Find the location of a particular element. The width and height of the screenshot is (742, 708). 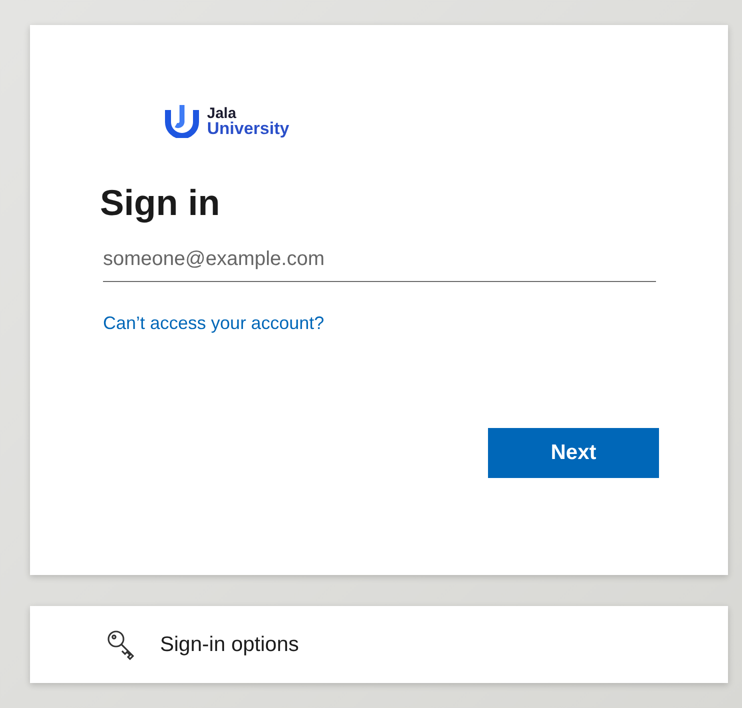

next-button: Next is located at coordinates (573, 453).